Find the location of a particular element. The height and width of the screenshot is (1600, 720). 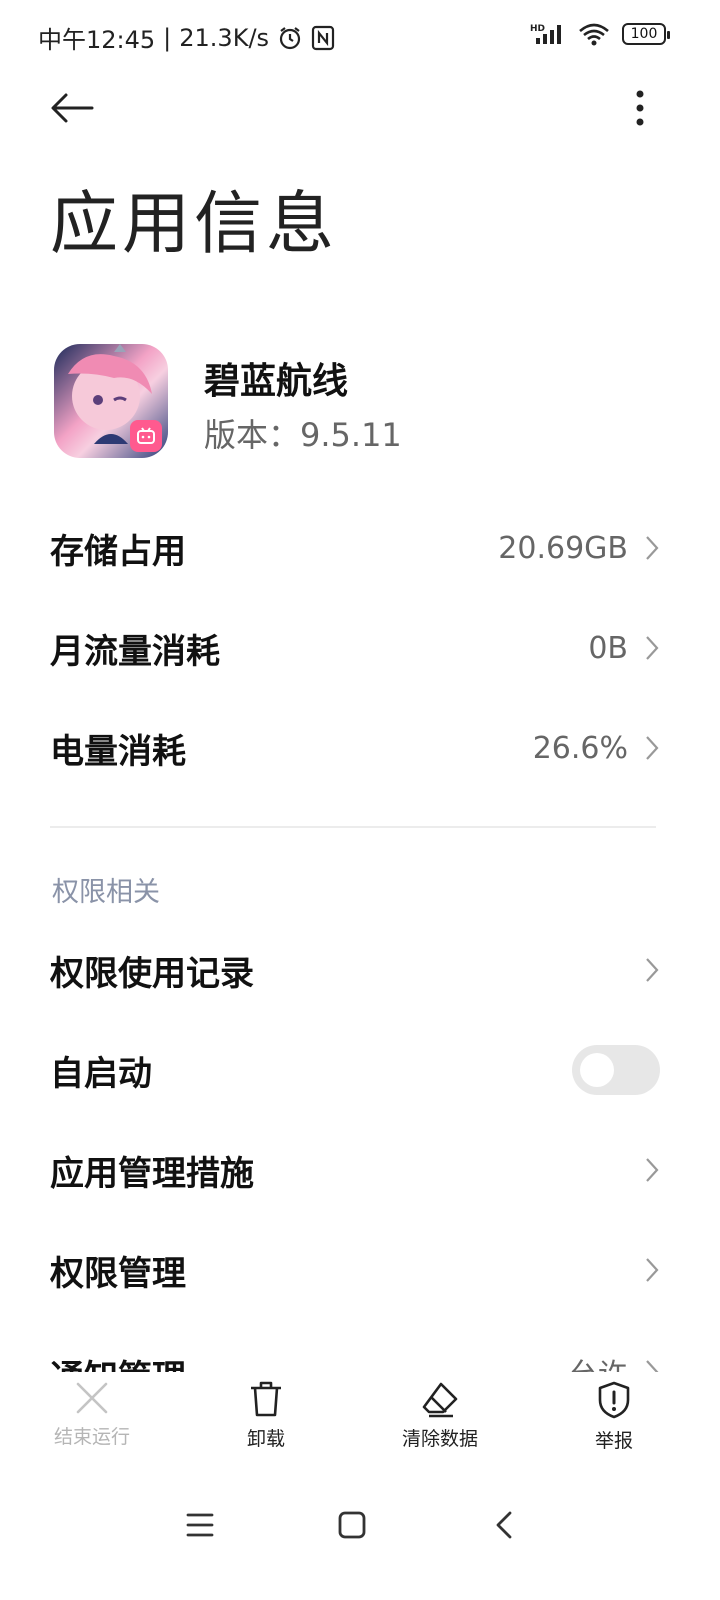

uninstall-label: 卸载 is located at coordinates (265, 1439).